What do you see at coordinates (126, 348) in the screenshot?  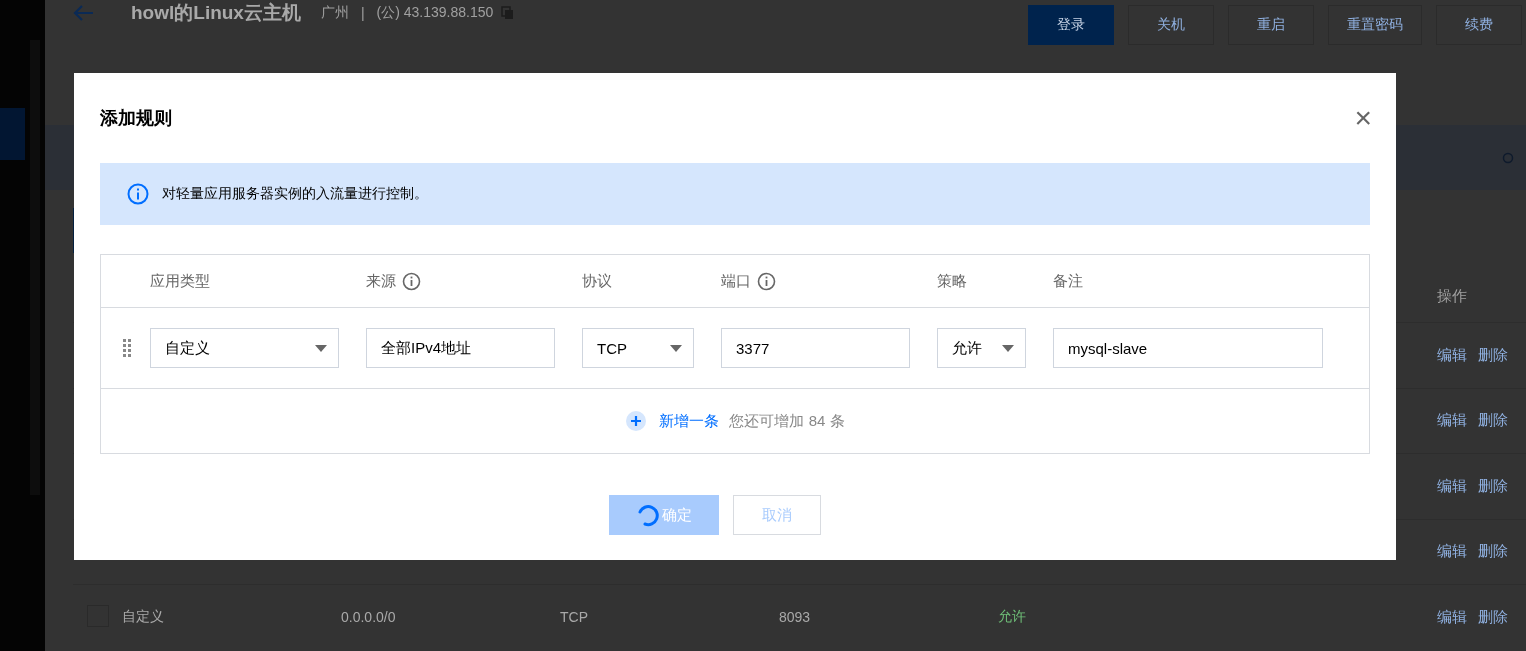 I see `drag-handle-icon` at bounding box center [126, 348].